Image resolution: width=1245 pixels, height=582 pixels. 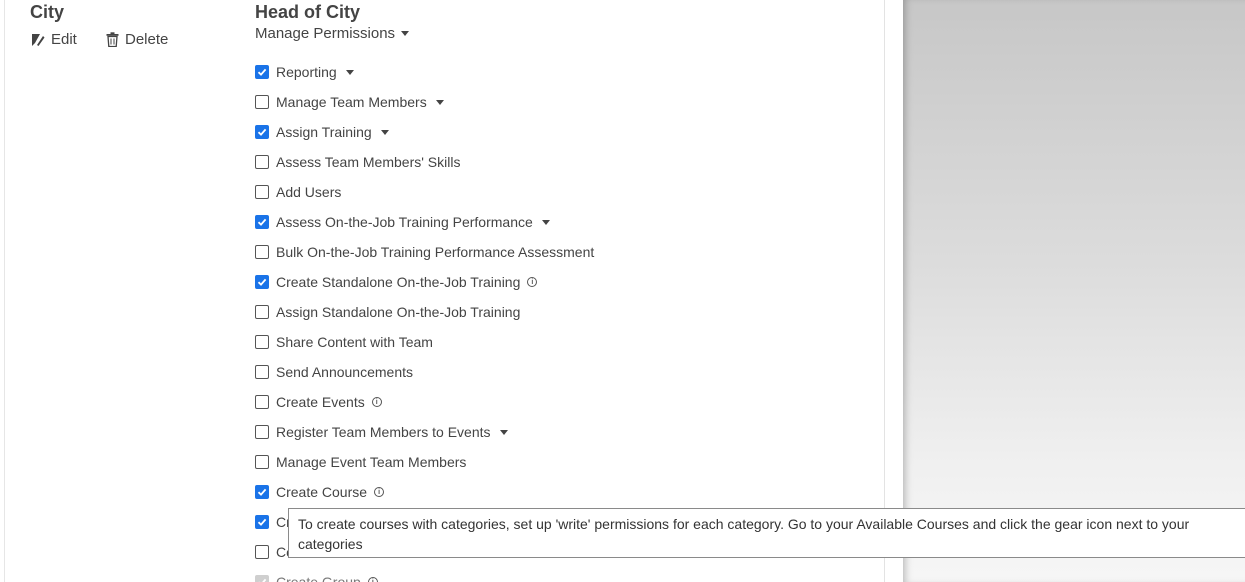 I want to click on permission-item: Create Standalone On-the-Job Training i, so click(x=424, y=282).